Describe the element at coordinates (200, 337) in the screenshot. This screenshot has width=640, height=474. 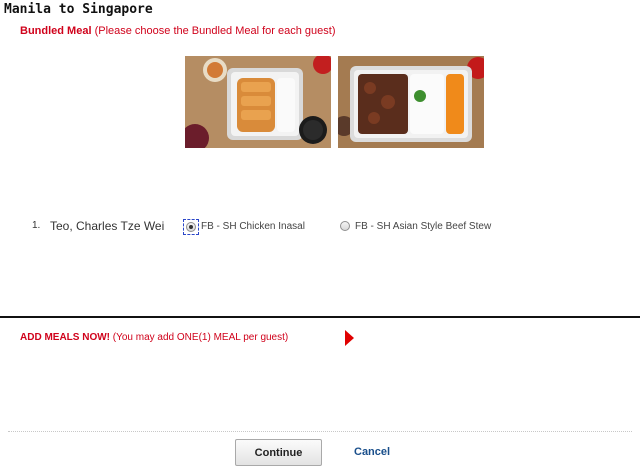
I see `add-meals-note: (You may add ONE(1) MEAL per guest)` at that location.